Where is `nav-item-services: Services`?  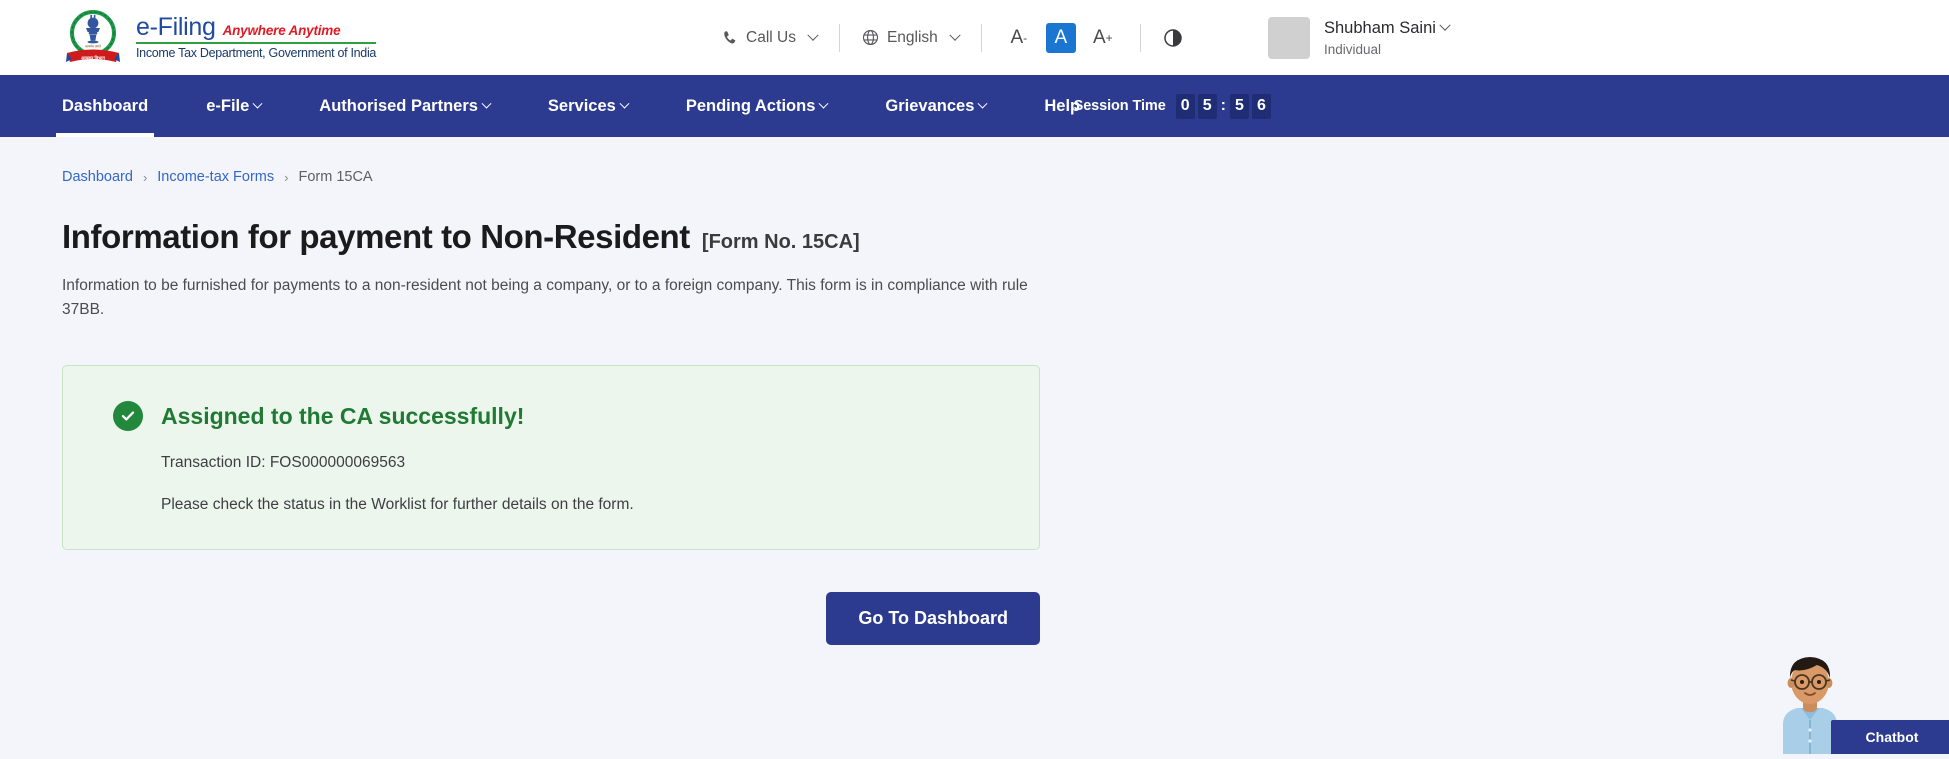 nav-item-services: Services is located at coordinates (588, 106).